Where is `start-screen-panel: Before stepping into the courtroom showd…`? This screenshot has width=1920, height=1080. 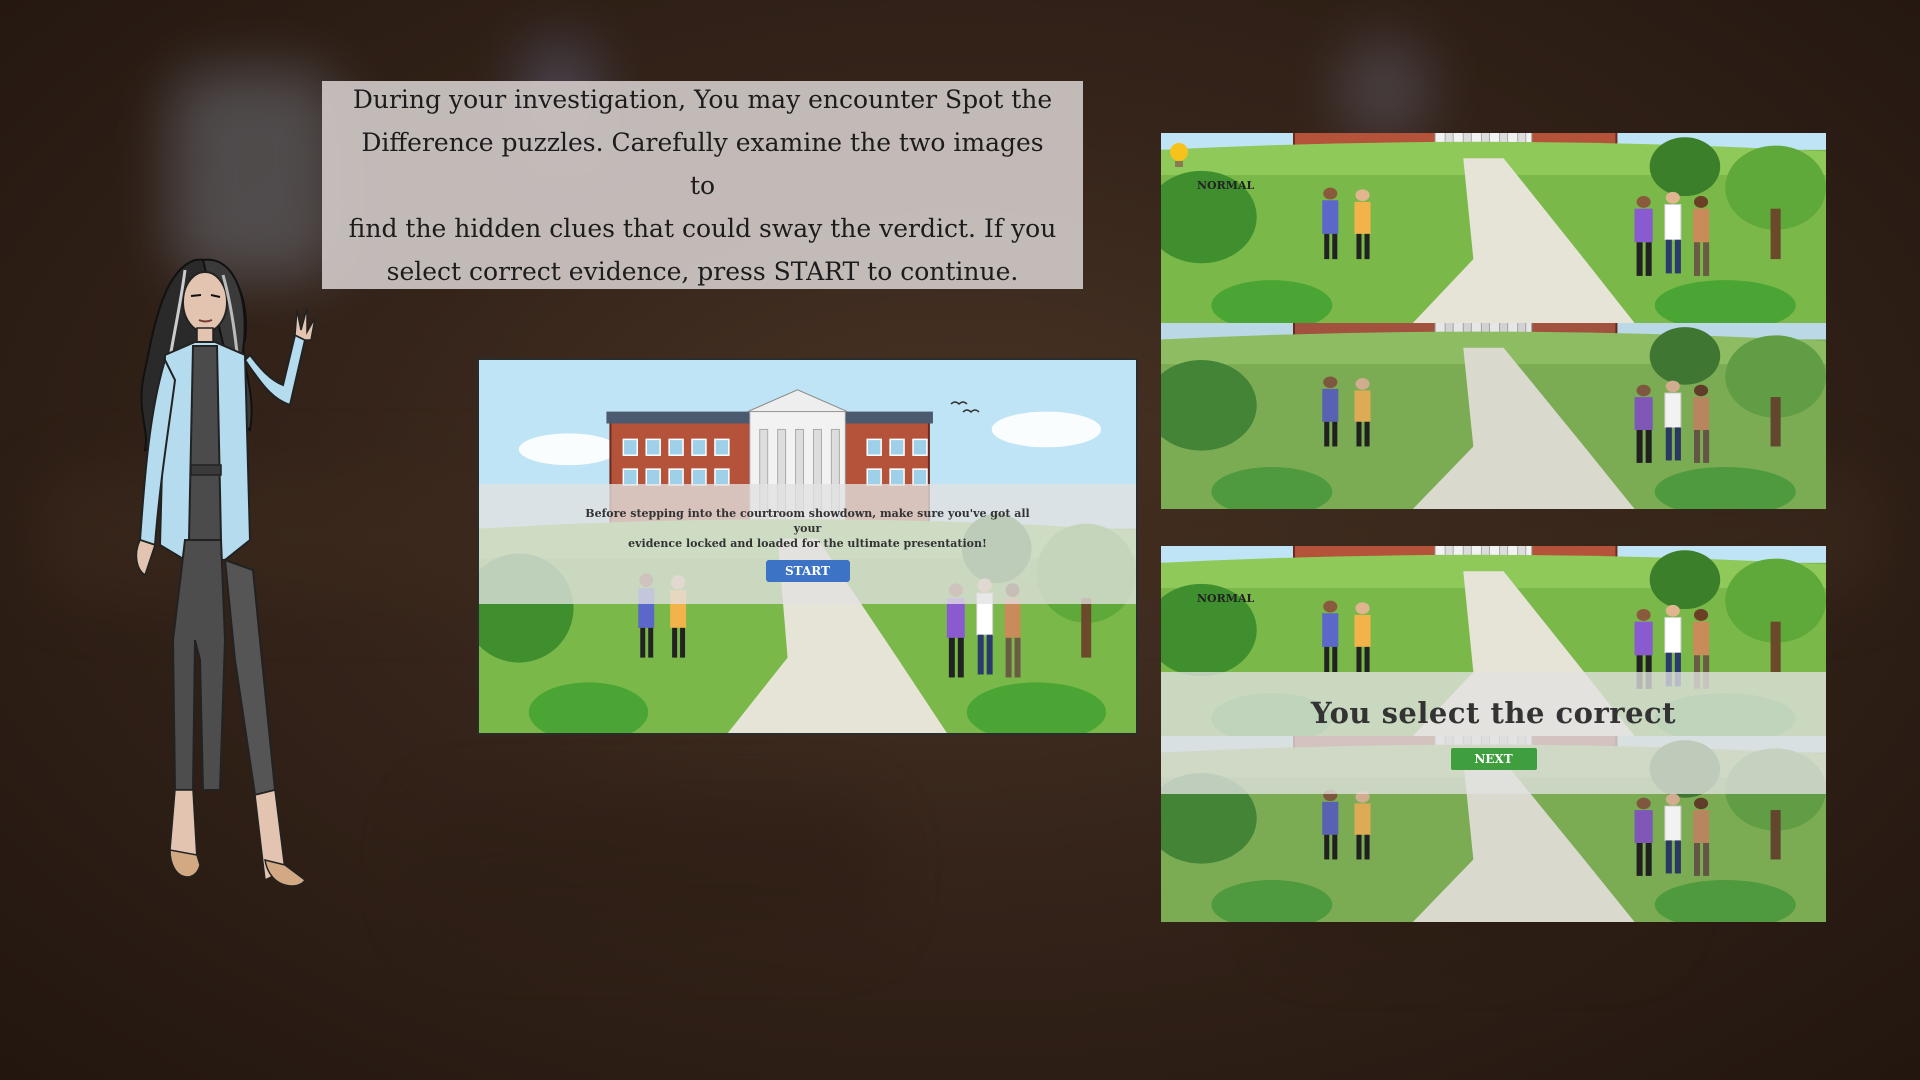
start-screen-panel: Before stepping into the courtroom showd… is located at coordinates (807, 546).